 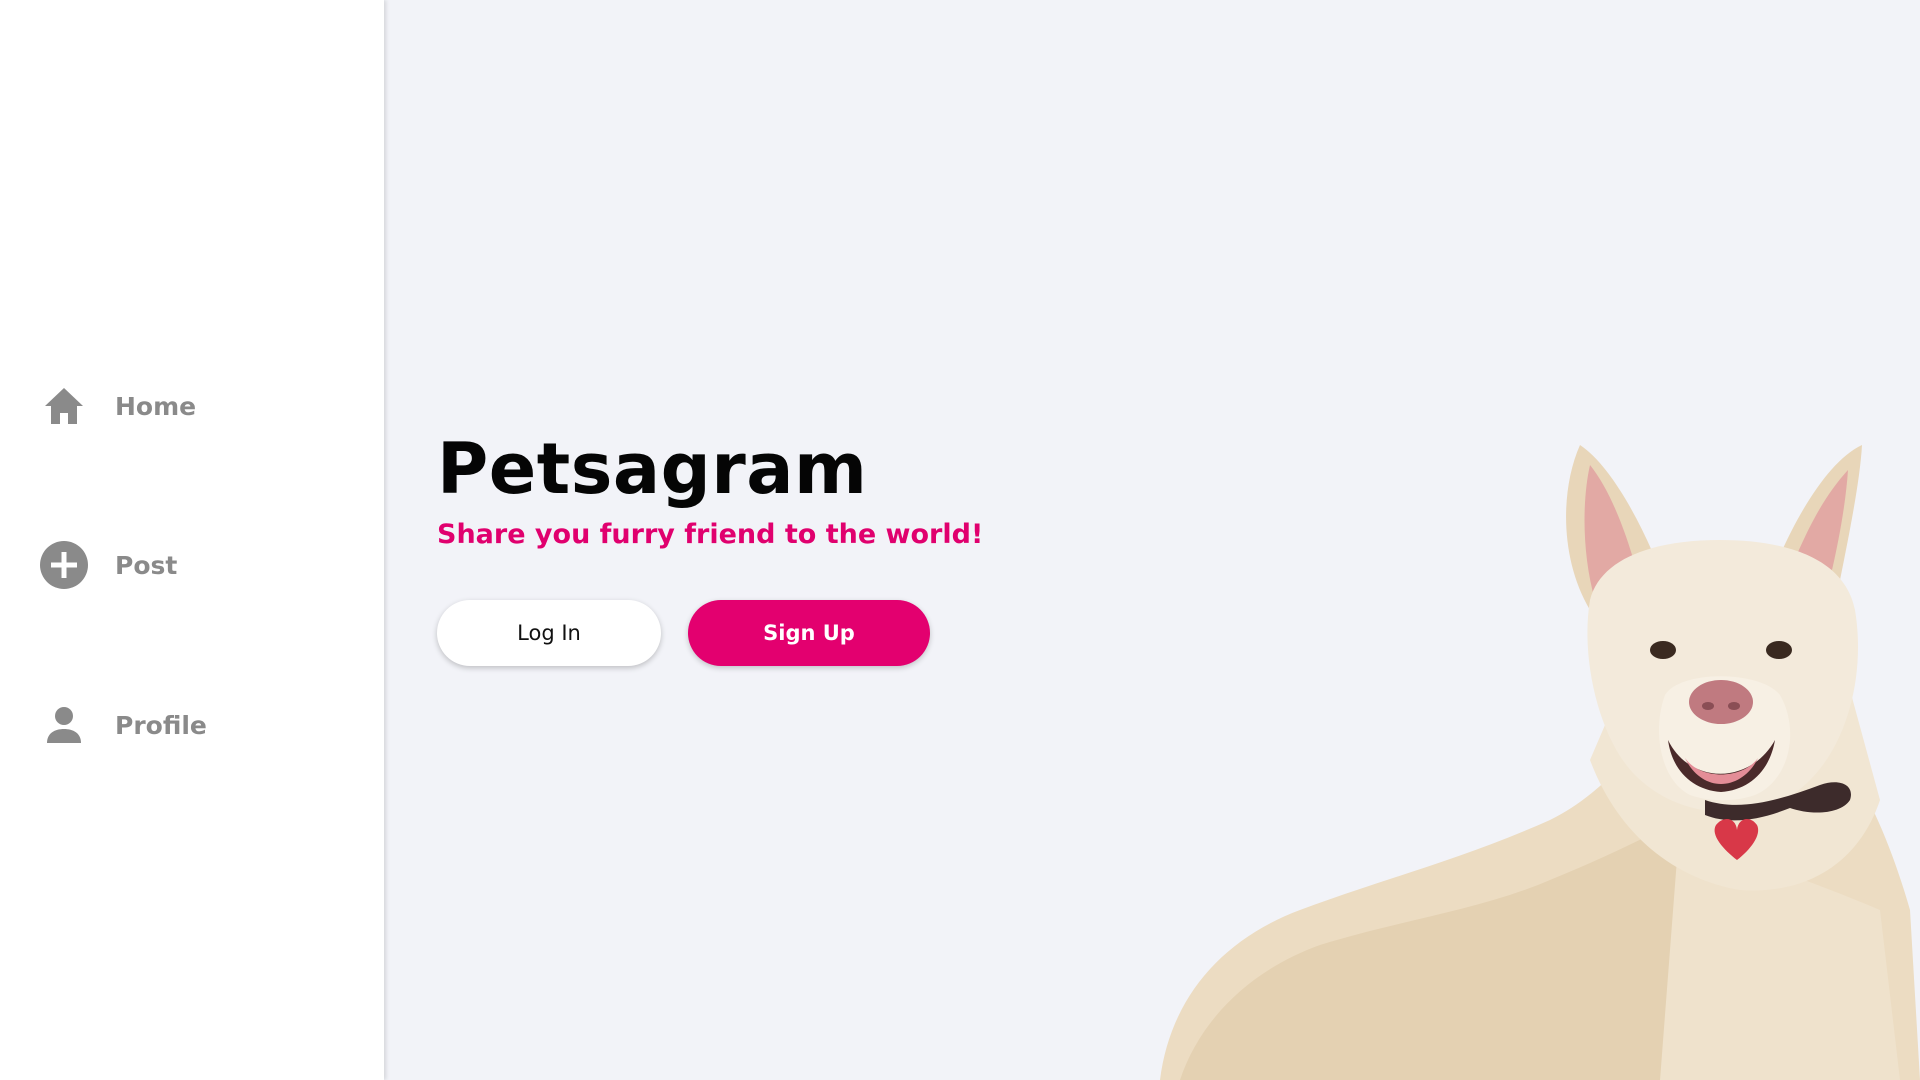 I want to click on sidebar-item-profile: Profile, so click(x=122, y=725).